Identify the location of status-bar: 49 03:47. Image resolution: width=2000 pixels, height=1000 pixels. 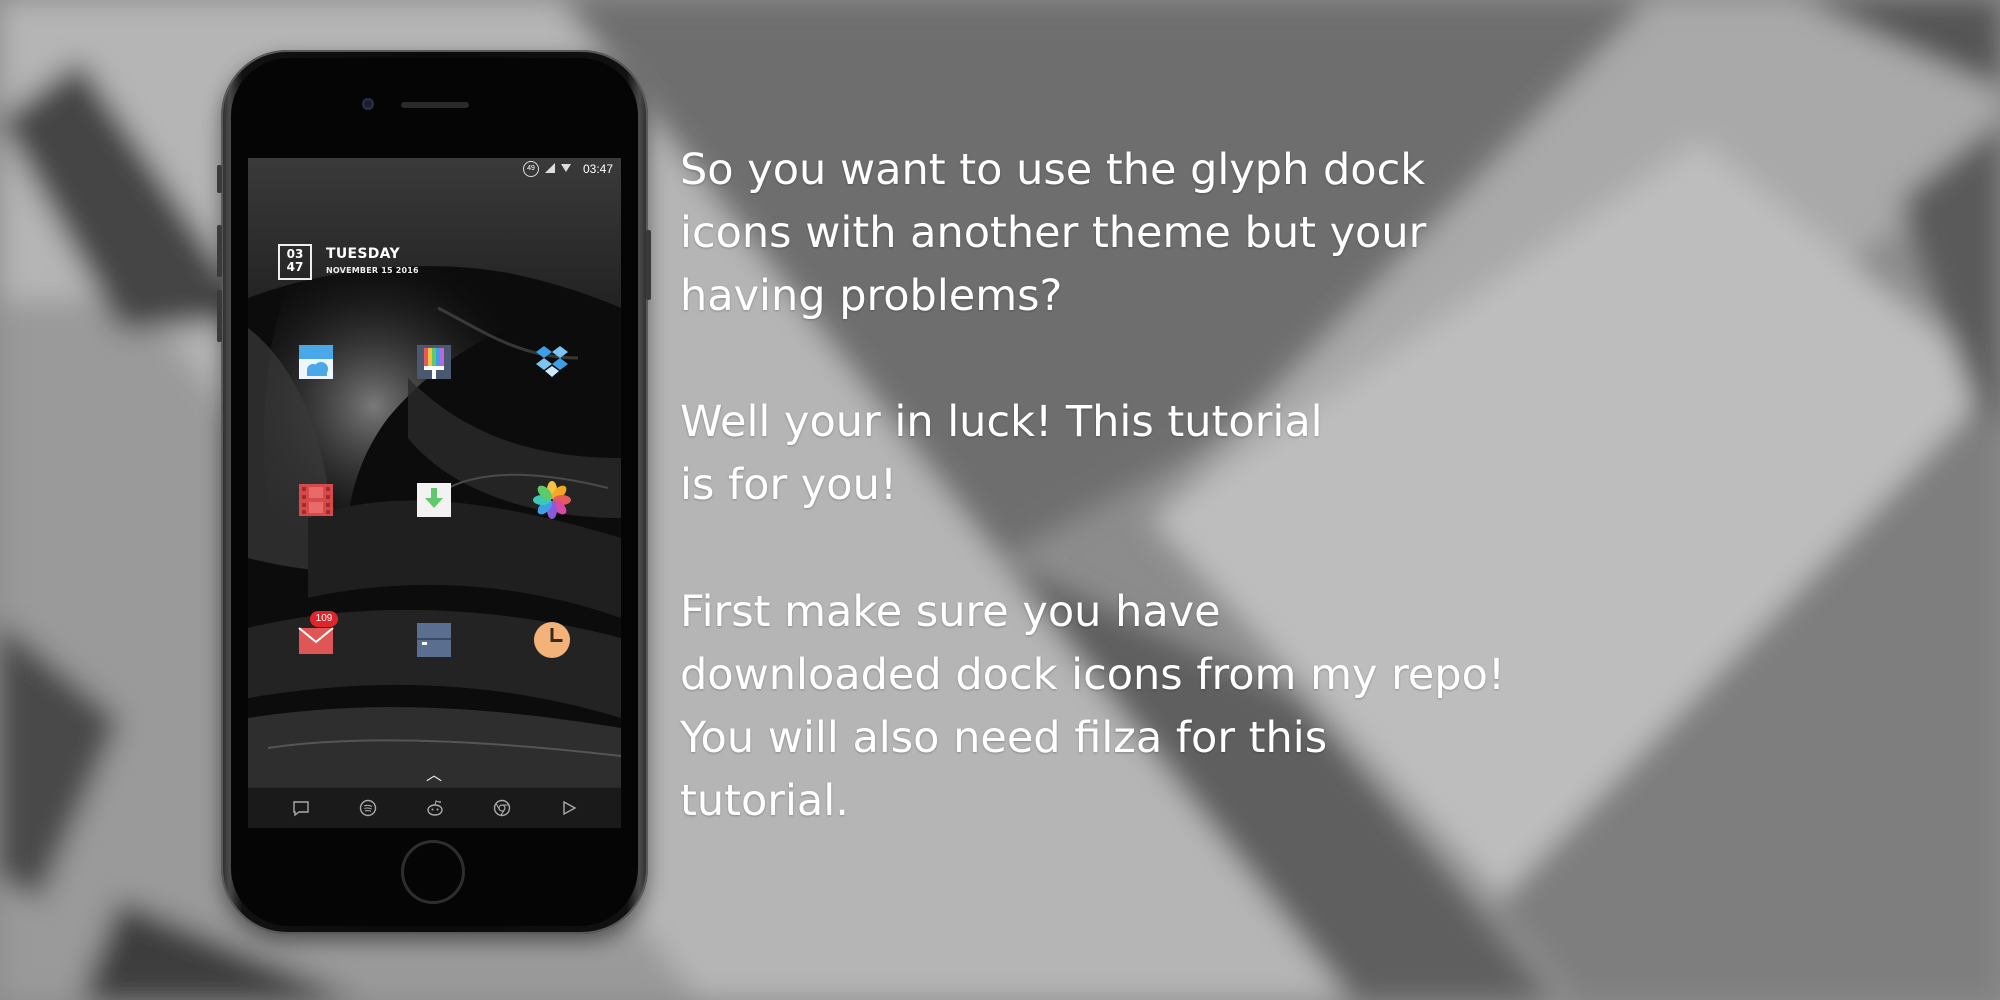
(434, 169).